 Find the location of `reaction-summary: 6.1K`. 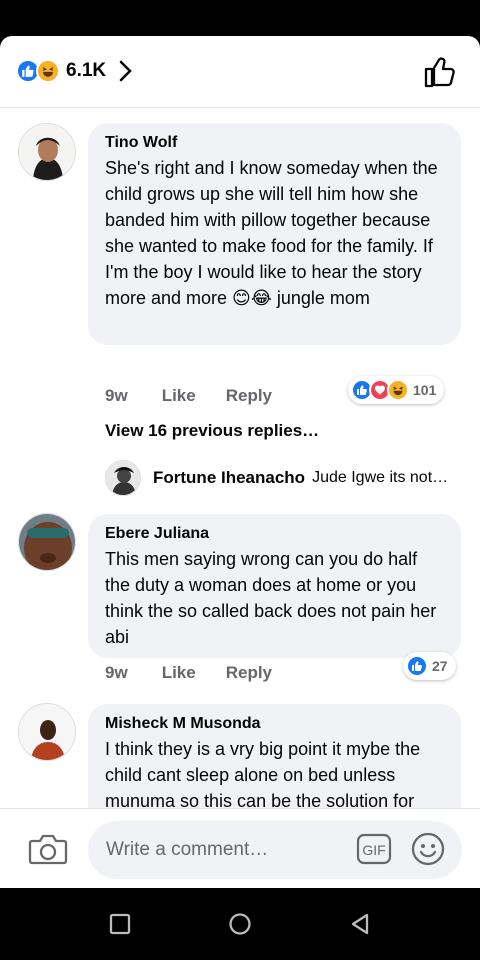

reaction-summary: 6.1K is located at coordinates (75, 71).